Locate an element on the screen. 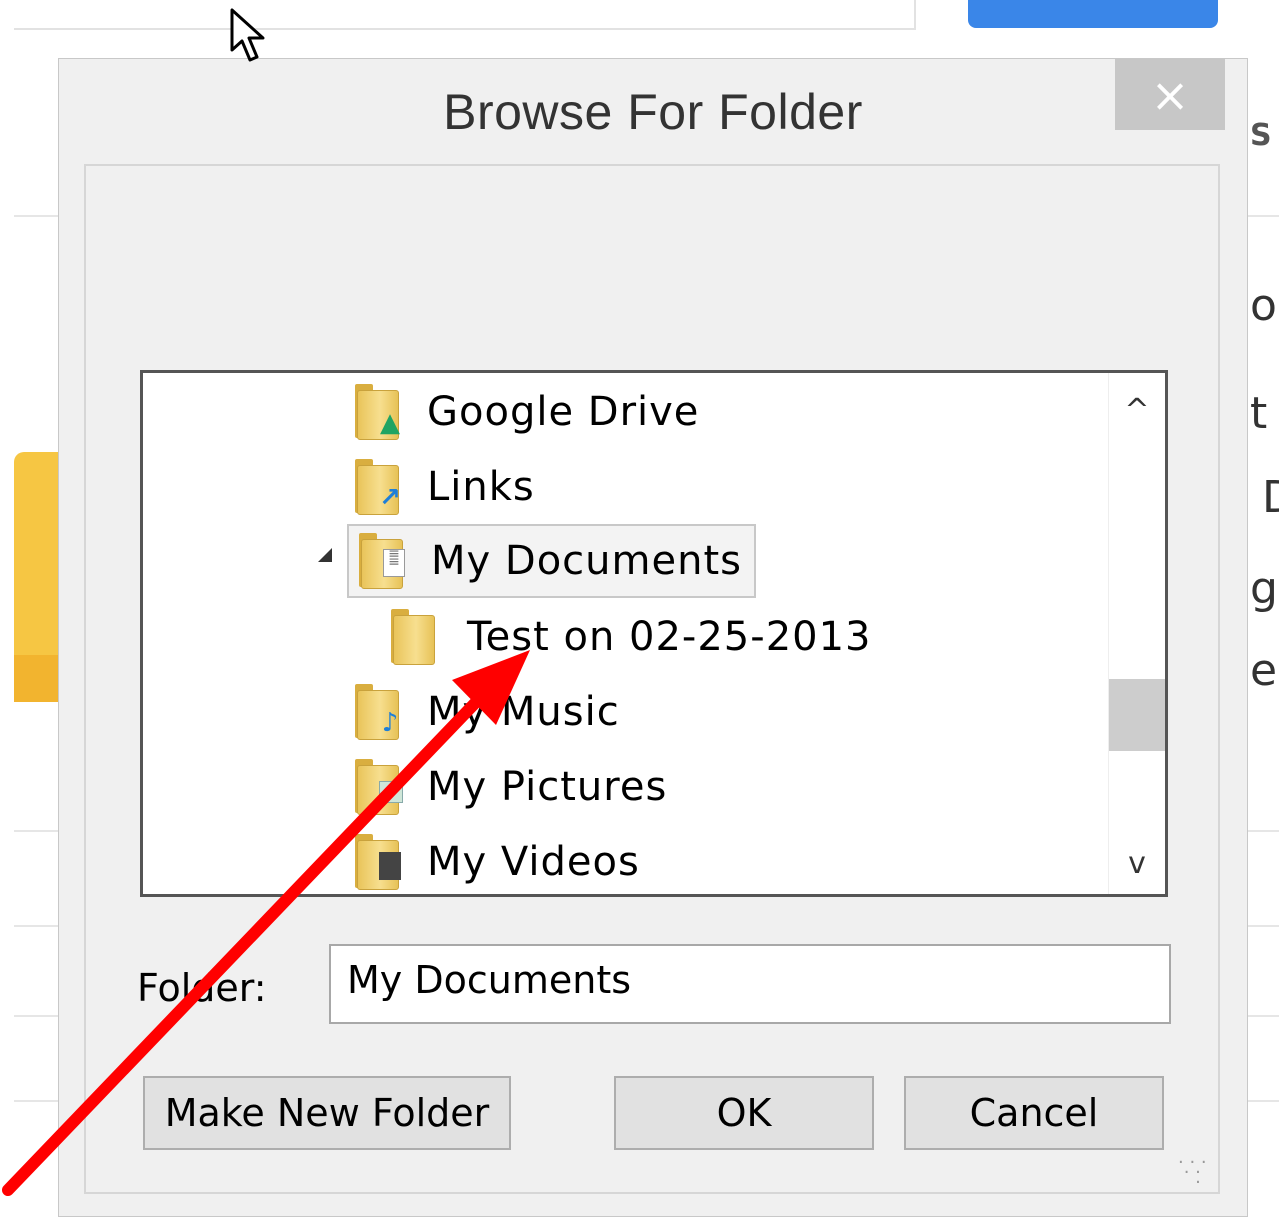 The height and width of the screenshot is (1217, 1279). chevron-up-icon: ^ is located at coordinates (1137, 410).